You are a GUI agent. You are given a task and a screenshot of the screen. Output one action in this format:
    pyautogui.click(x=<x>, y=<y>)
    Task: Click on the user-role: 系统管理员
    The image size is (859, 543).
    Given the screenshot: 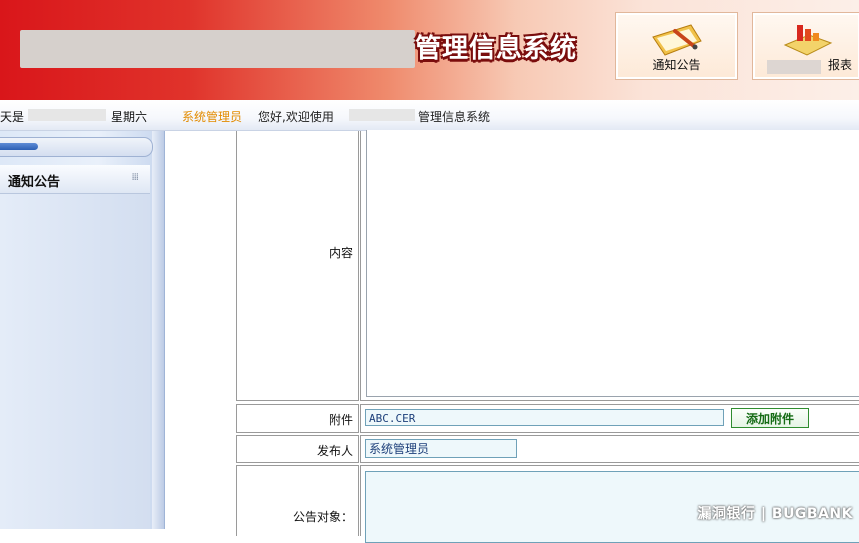 What is the action you would take?
    pyautogui.click(x=212, y=117)
    